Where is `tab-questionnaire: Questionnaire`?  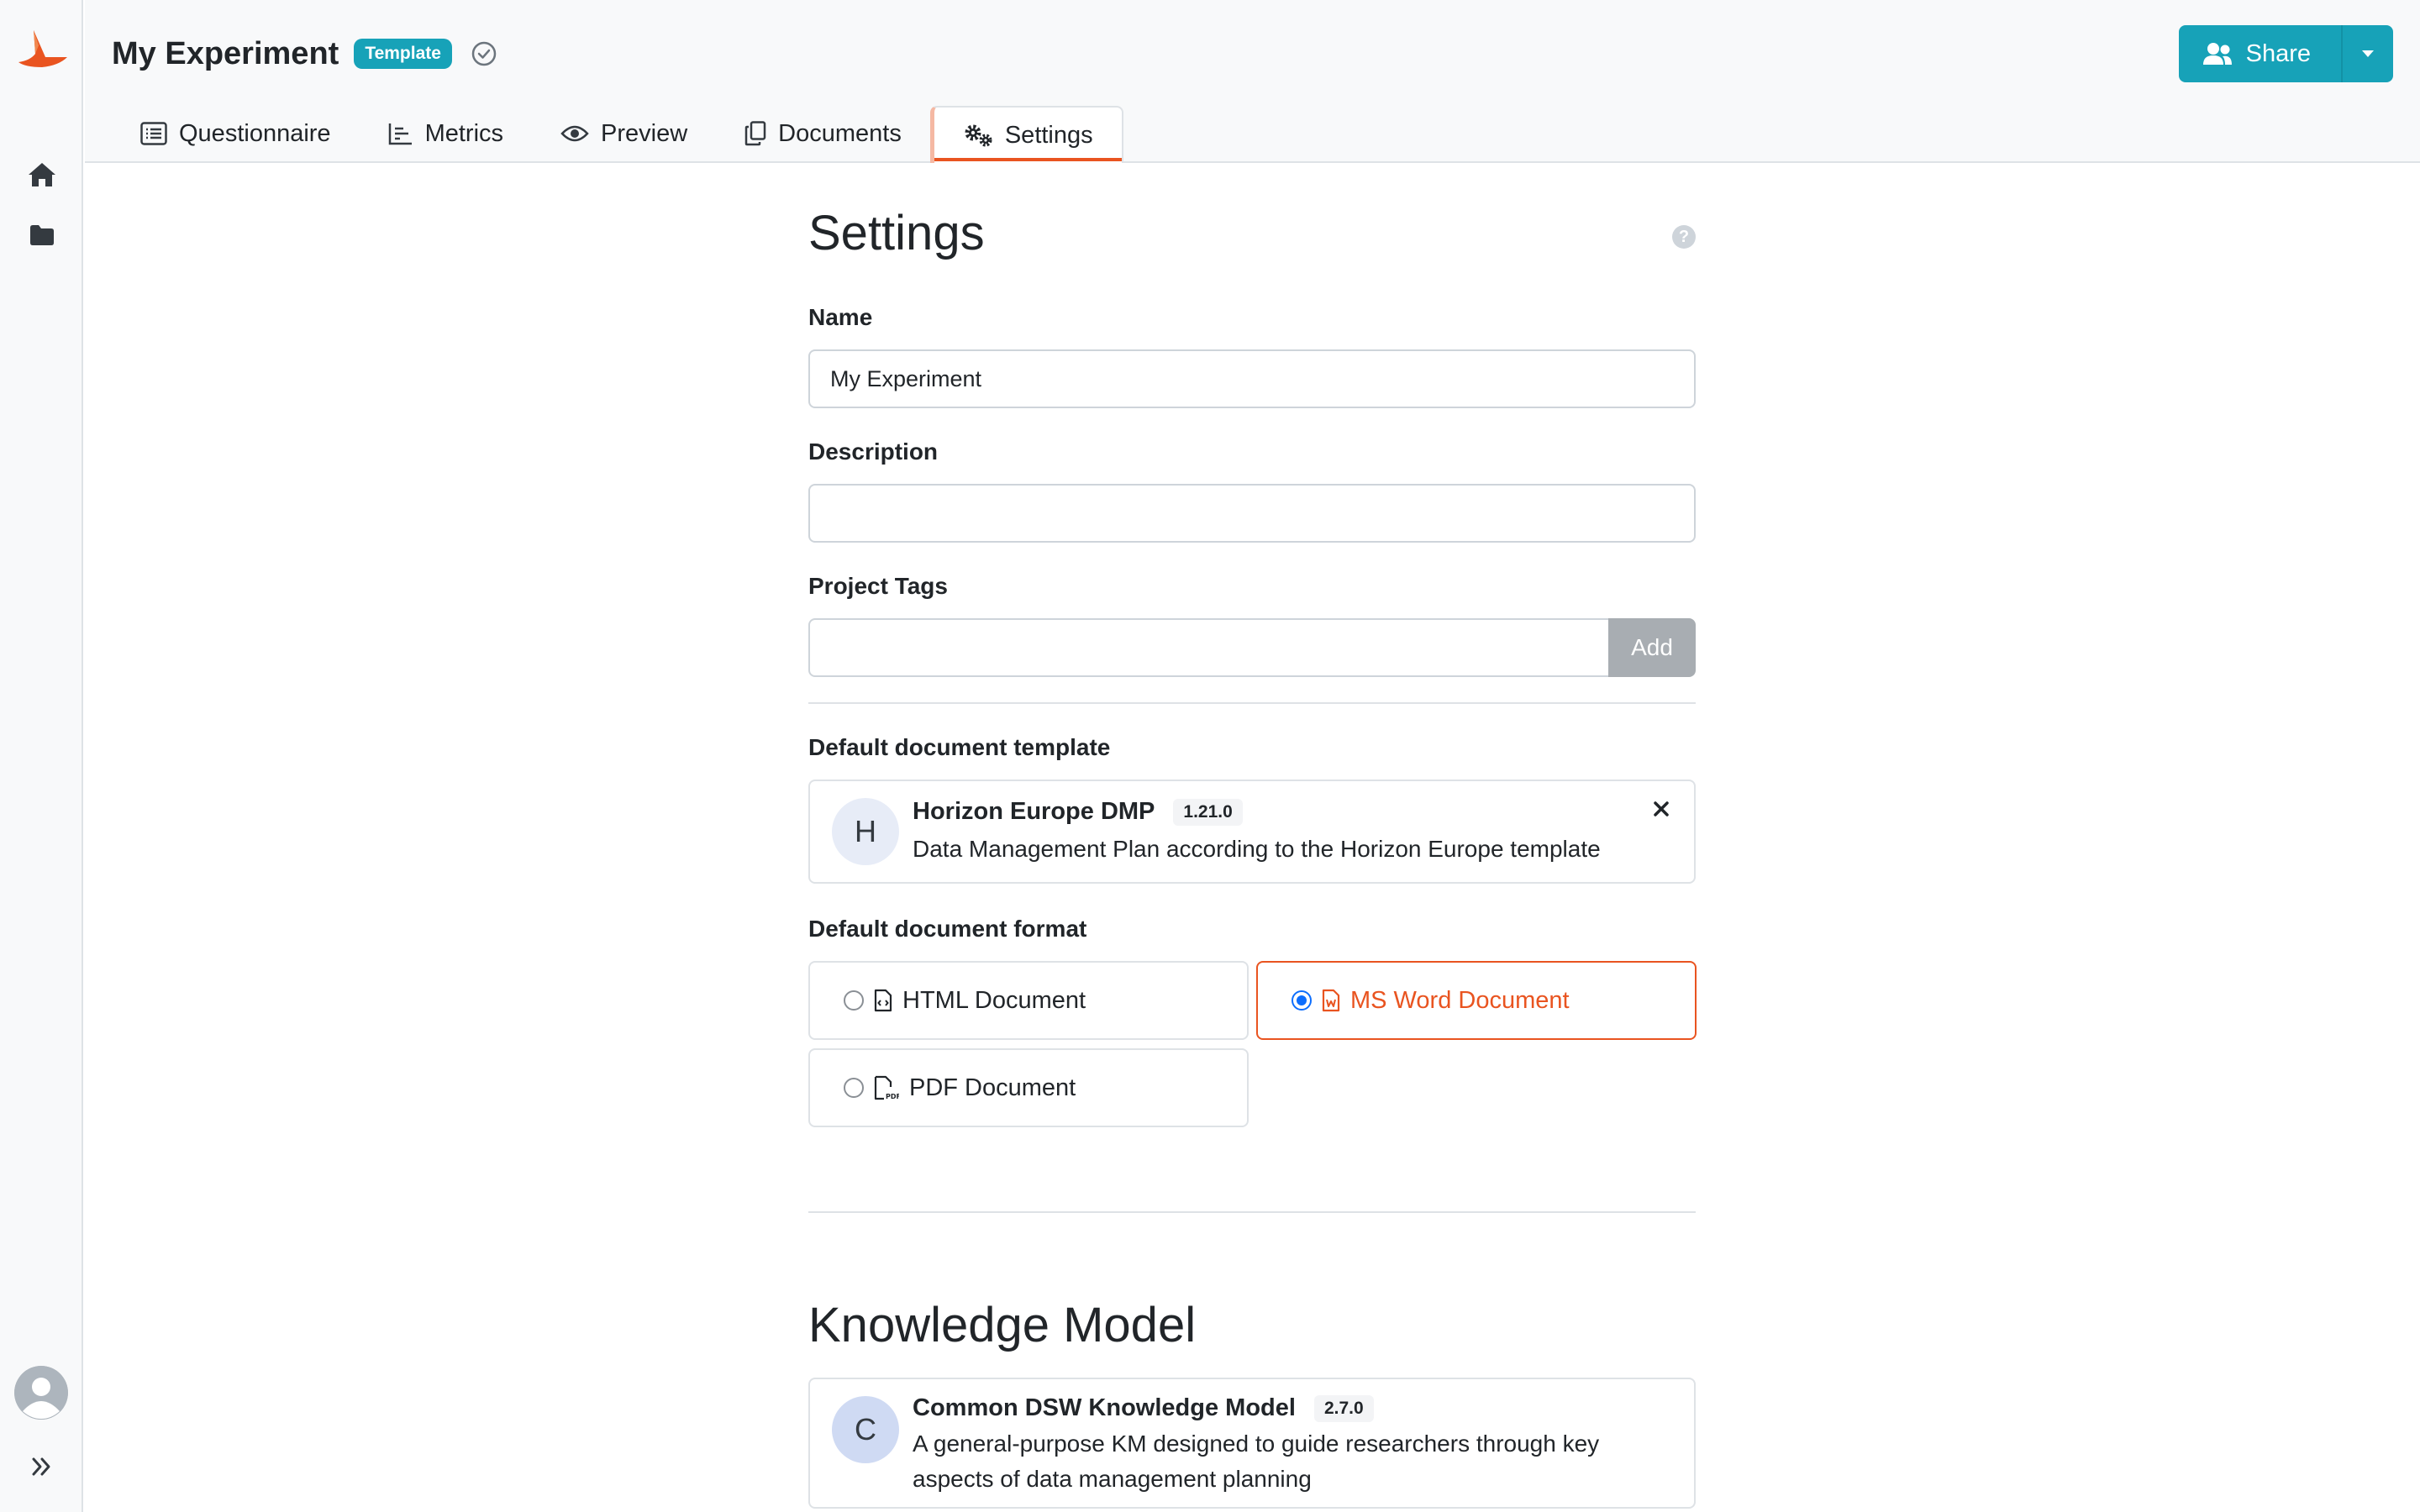
tab-questionnaire: Questionnaire is located at coordinates (236, 133).